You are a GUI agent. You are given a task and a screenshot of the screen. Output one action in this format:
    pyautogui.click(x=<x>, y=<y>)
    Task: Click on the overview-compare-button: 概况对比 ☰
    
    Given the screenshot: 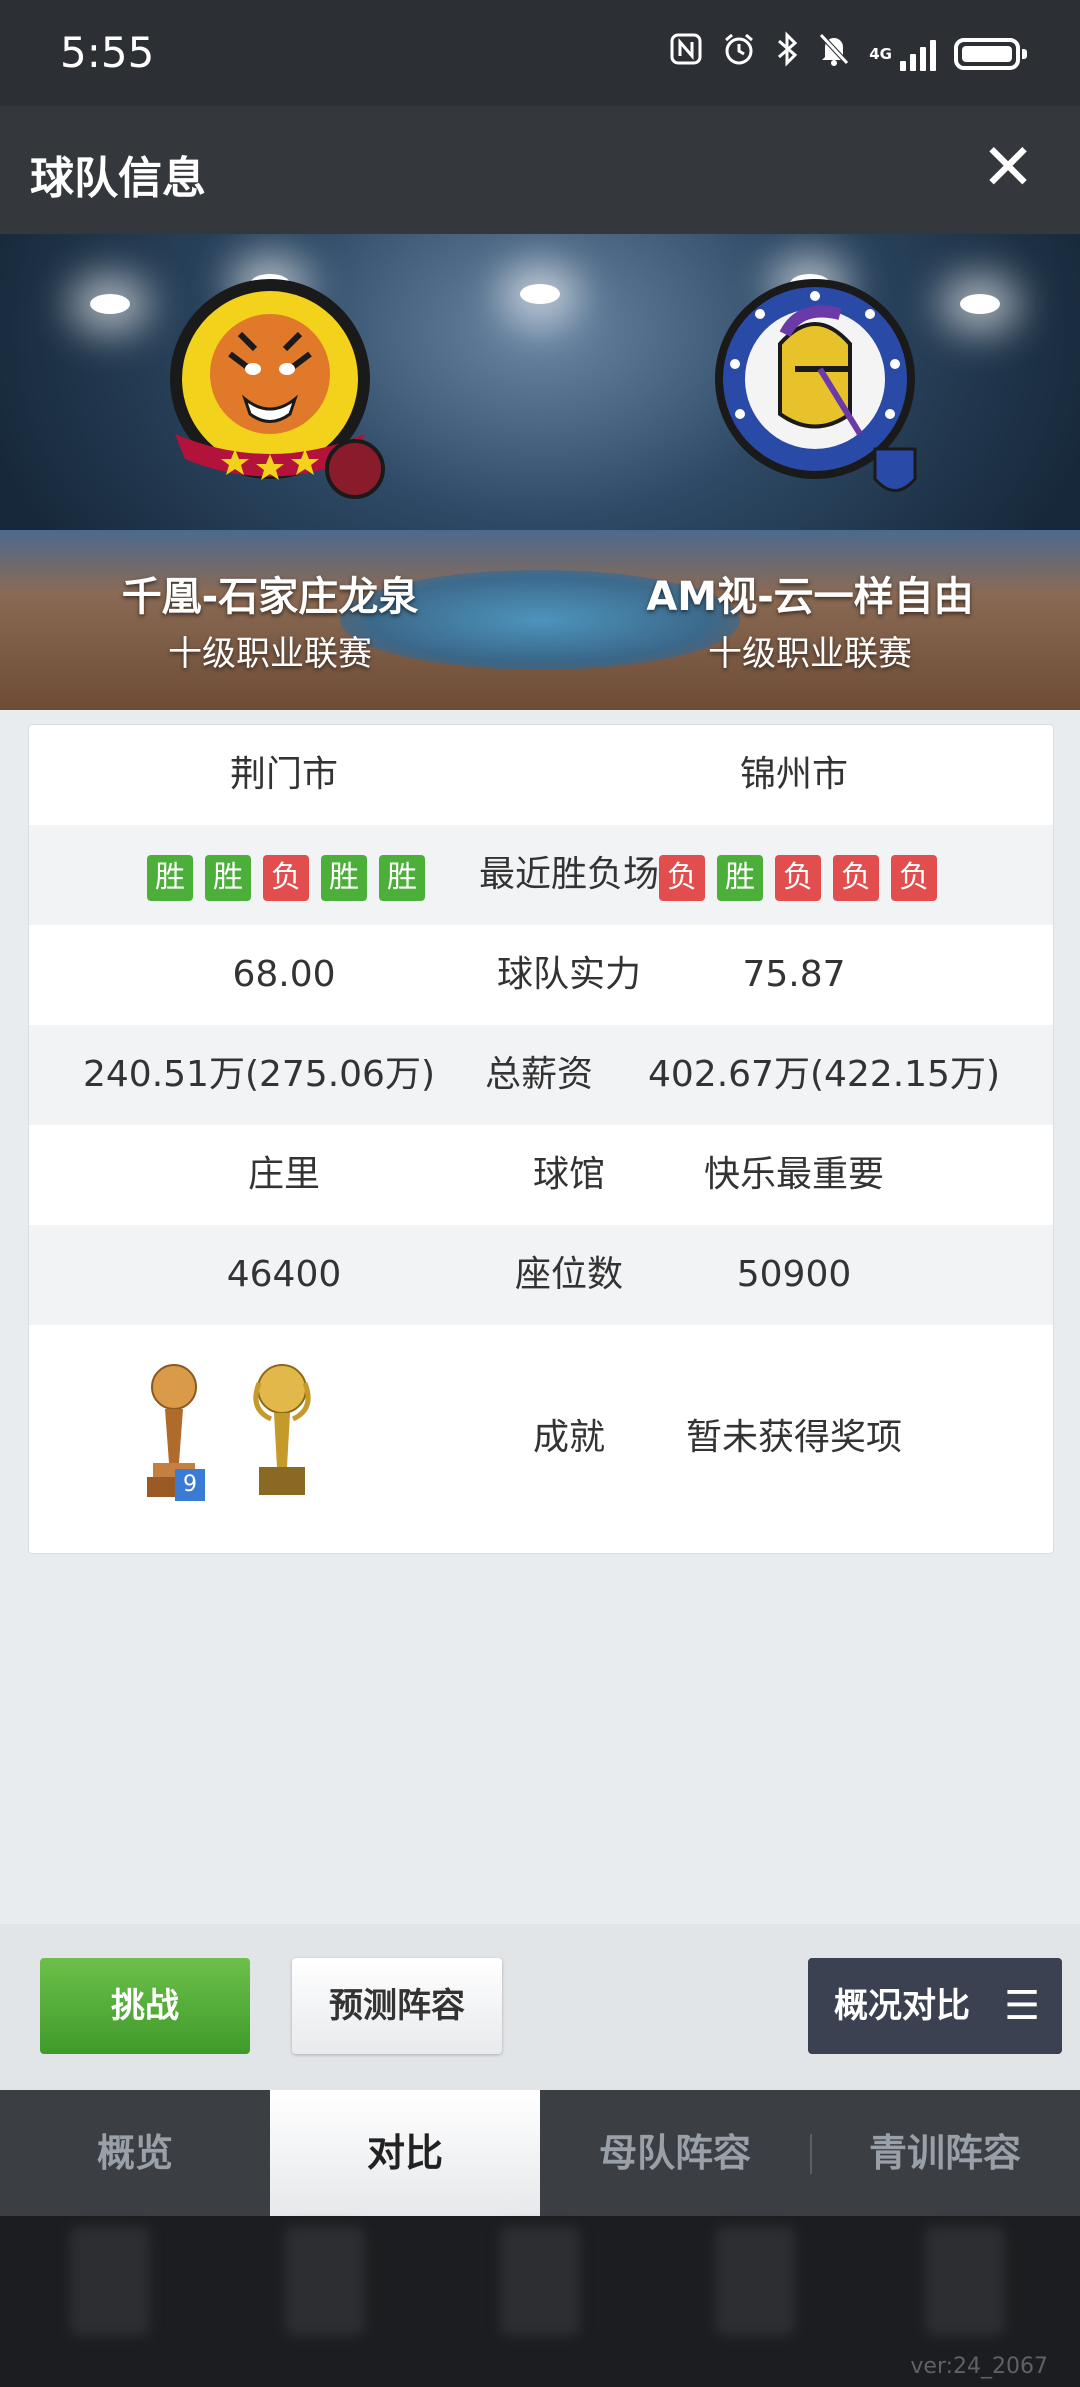 What is the action you would take?
    pyautogui.click(x=935, y=2006)
    